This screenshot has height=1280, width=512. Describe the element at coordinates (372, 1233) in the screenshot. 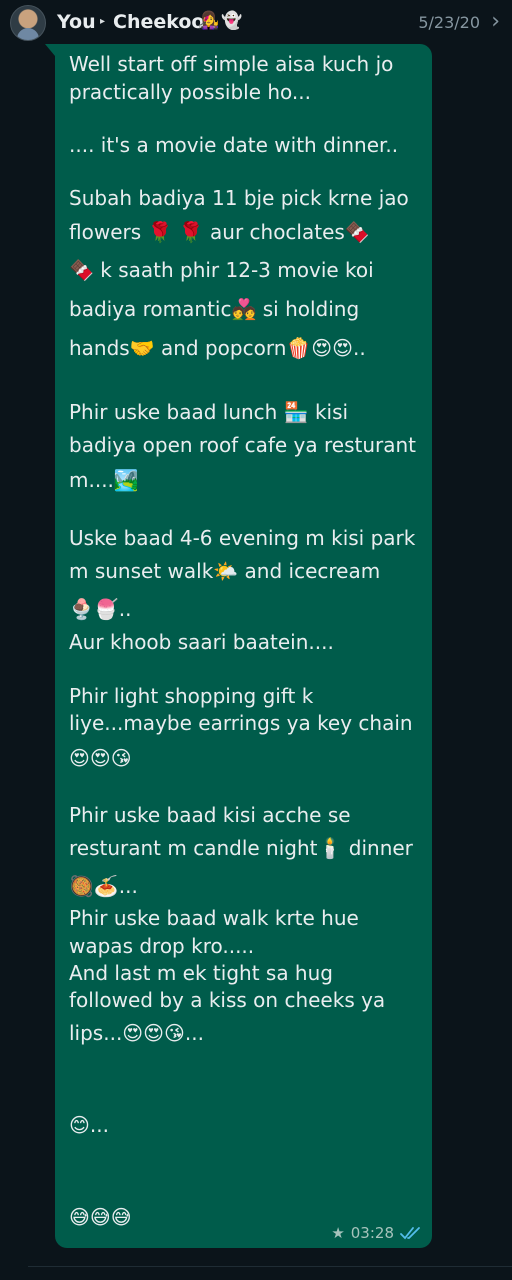

I see `message-time: 03:28` at that location.